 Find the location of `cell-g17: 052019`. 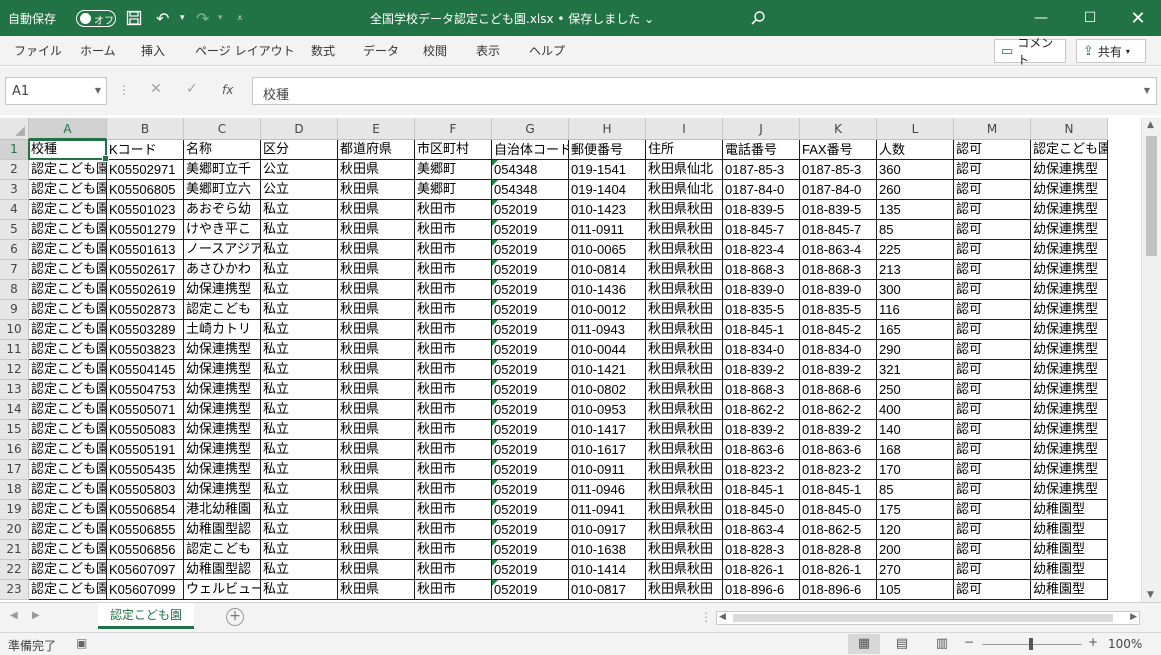

cell-g17: 052019 is located at coordinates (530, 470).